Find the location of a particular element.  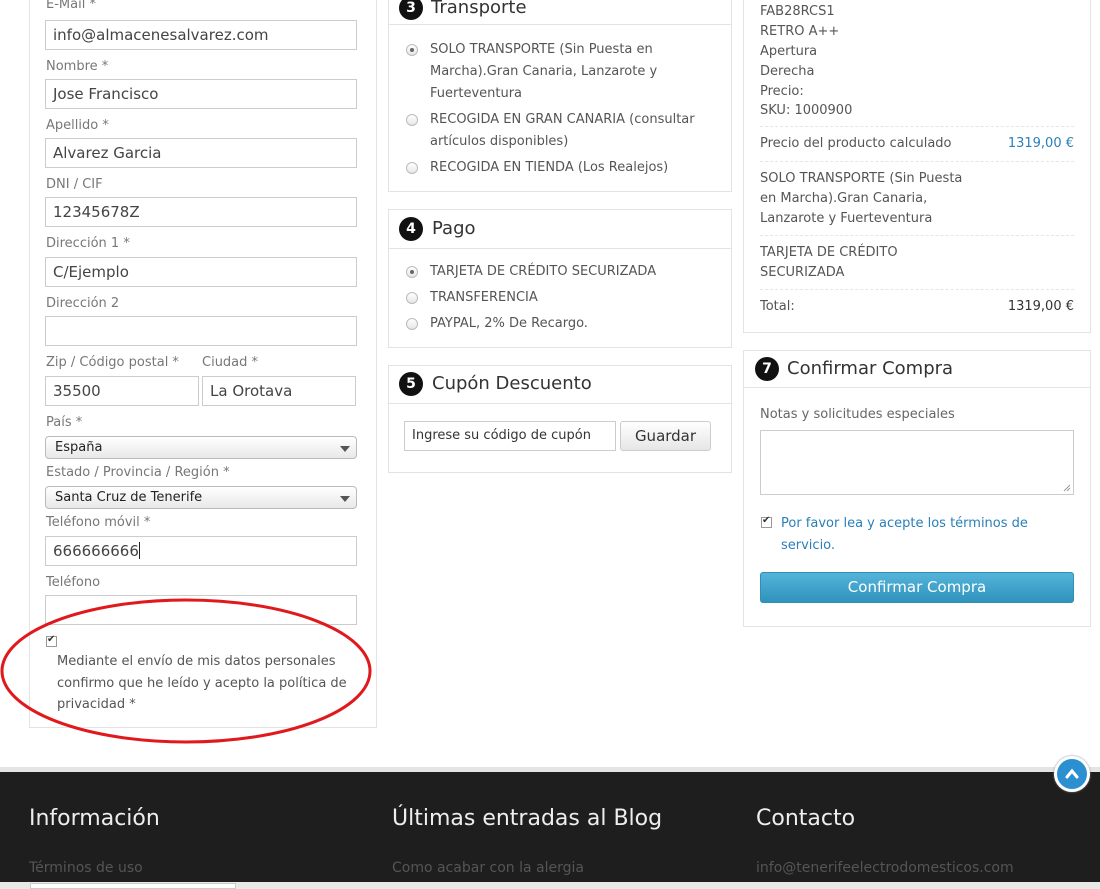

text-cursor is located at coordinates (139, 550).